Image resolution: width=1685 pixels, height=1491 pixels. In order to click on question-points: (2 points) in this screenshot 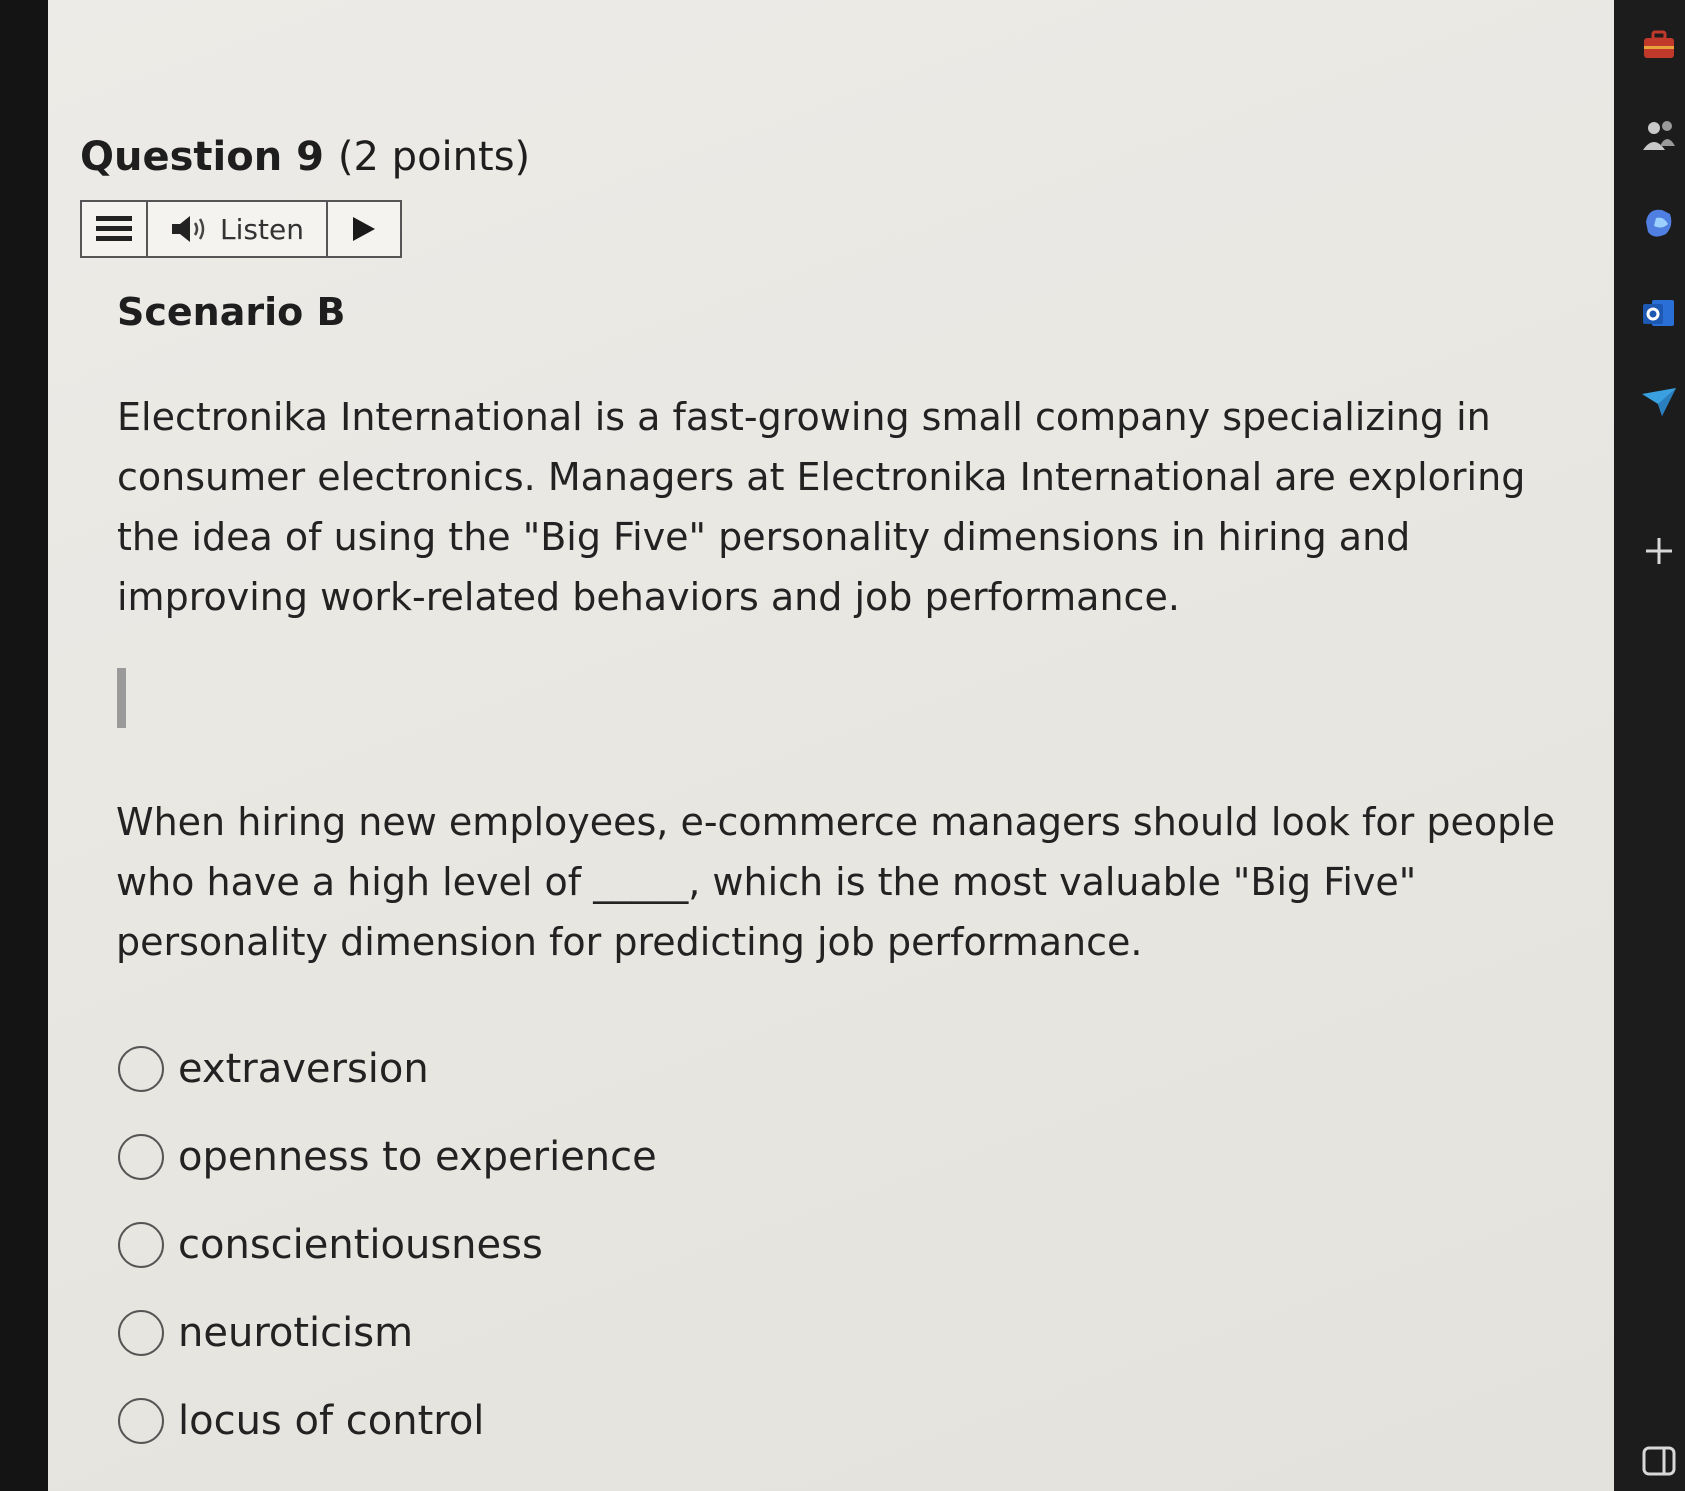, I will do `click(434, 157)`.